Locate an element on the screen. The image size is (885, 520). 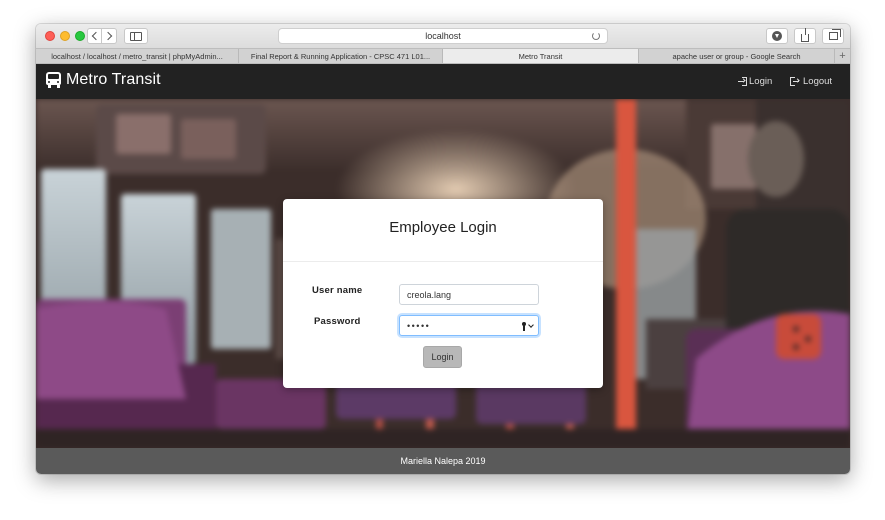
browser-toolbar: localhost is located at coordinates (443, 36).